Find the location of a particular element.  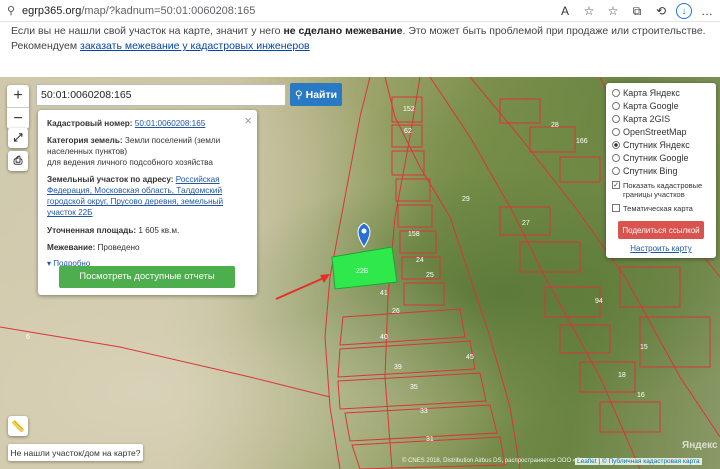

zoom-control: + − is located at coordinates (18, 107).